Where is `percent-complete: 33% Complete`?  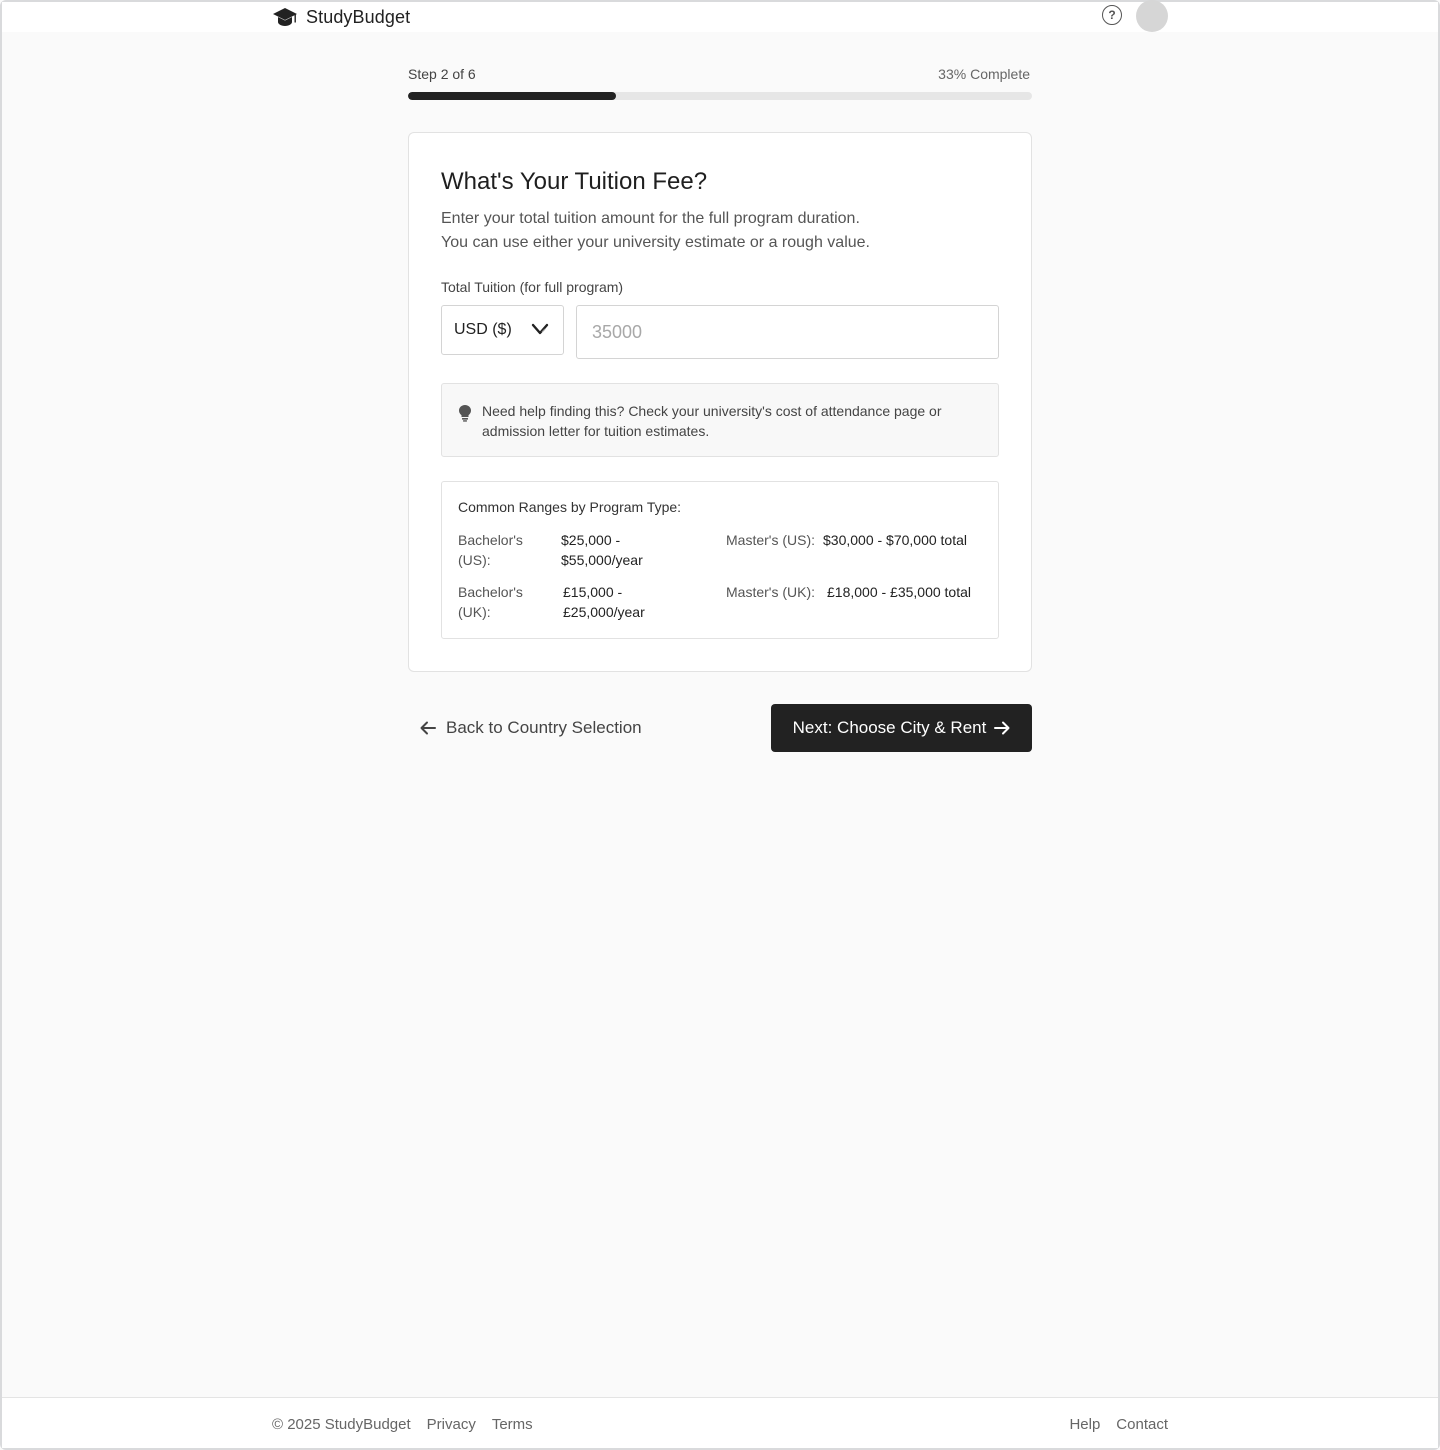 percent-complete: 33% Complete is located at coordinates (984, 74).